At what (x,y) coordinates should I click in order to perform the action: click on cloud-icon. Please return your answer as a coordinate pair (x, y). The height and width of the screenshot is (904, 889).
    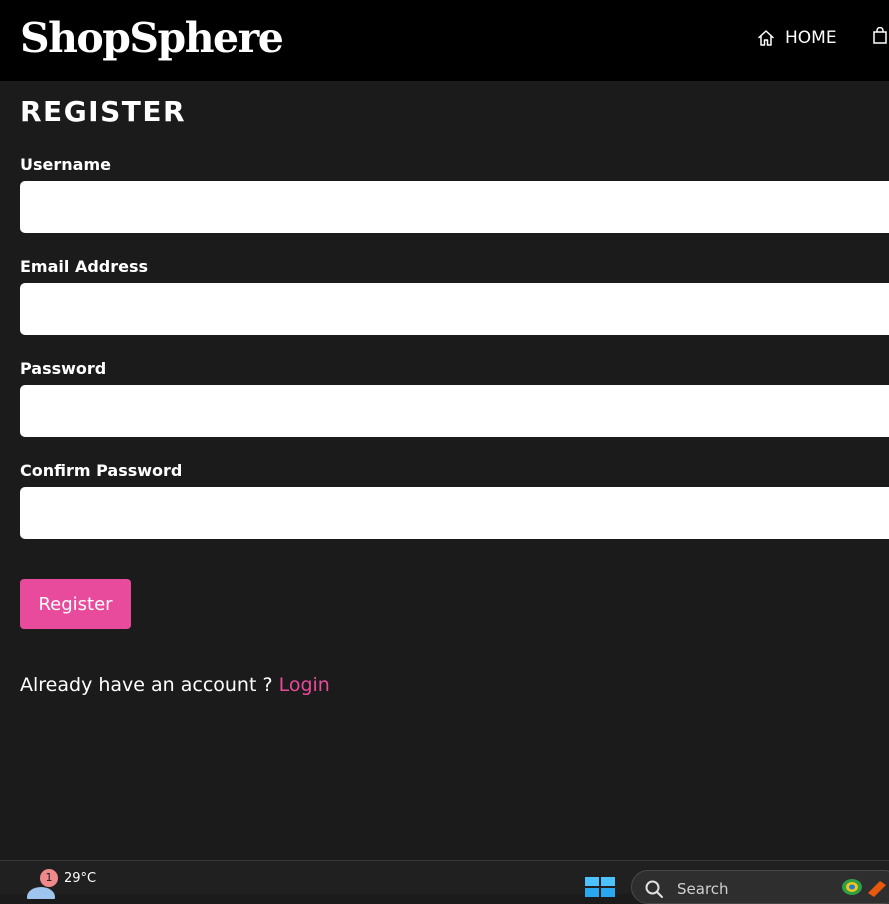
    Looking at the image, I should click on (41, 893).